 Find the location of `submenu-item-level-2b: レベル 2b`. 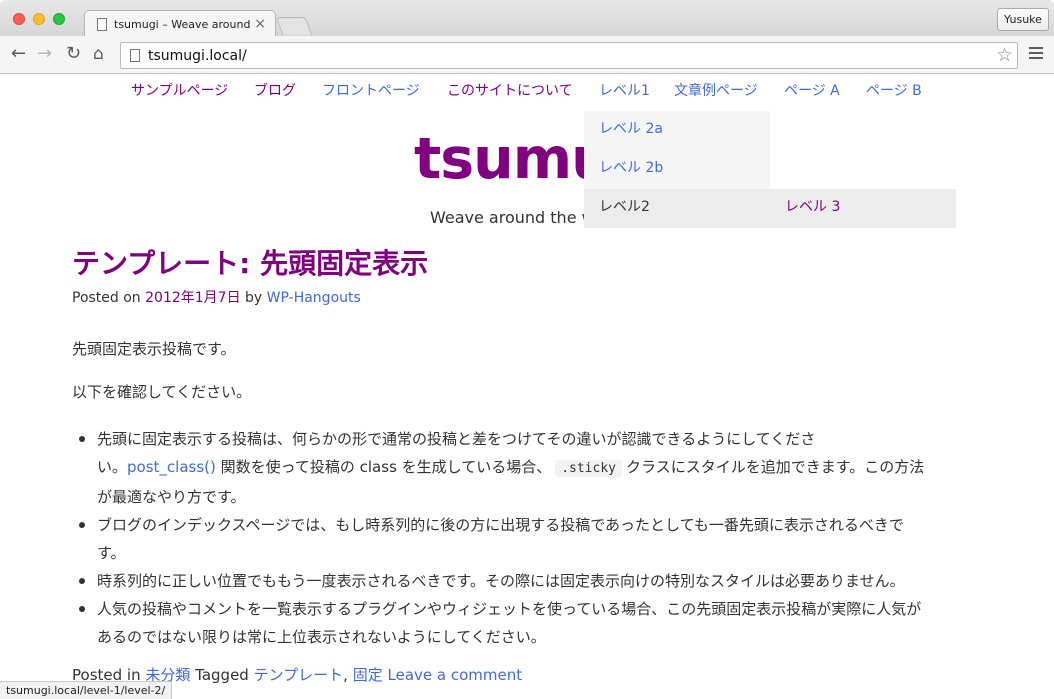

submenu-item-level-2b: レベル 2b is located at coordinates (631, 168).